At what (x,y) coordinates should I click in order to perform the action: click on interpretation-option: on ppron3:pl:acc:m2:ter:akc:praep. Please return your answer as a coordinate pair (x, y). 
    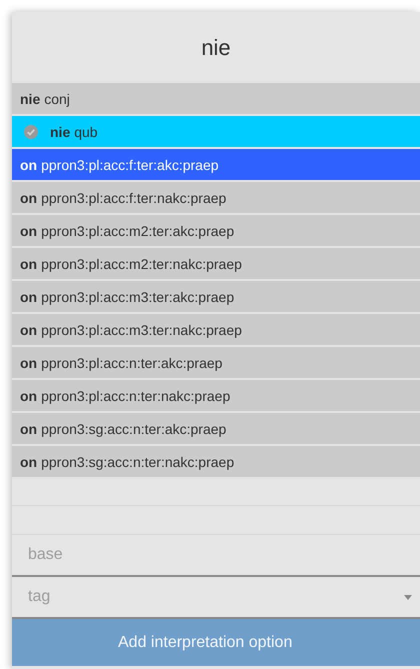
    Looking at the image, I should click on (216, 230).